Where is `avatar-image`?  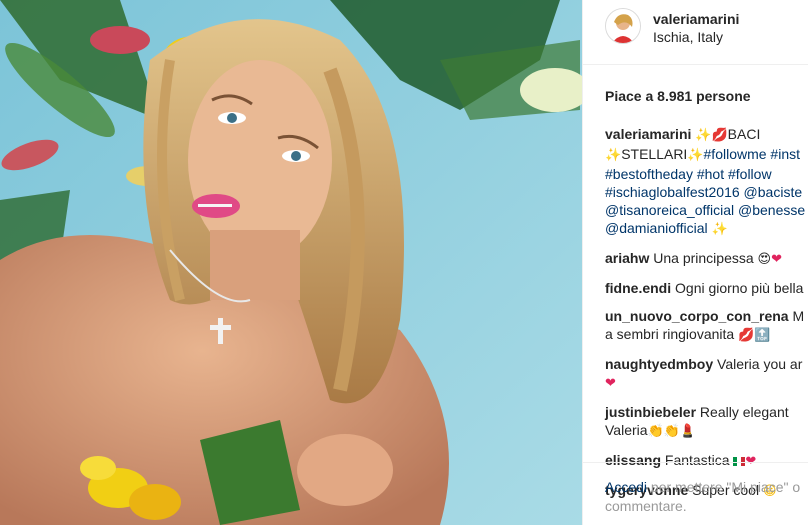
avatar-image is located at coordinates (623, 26).